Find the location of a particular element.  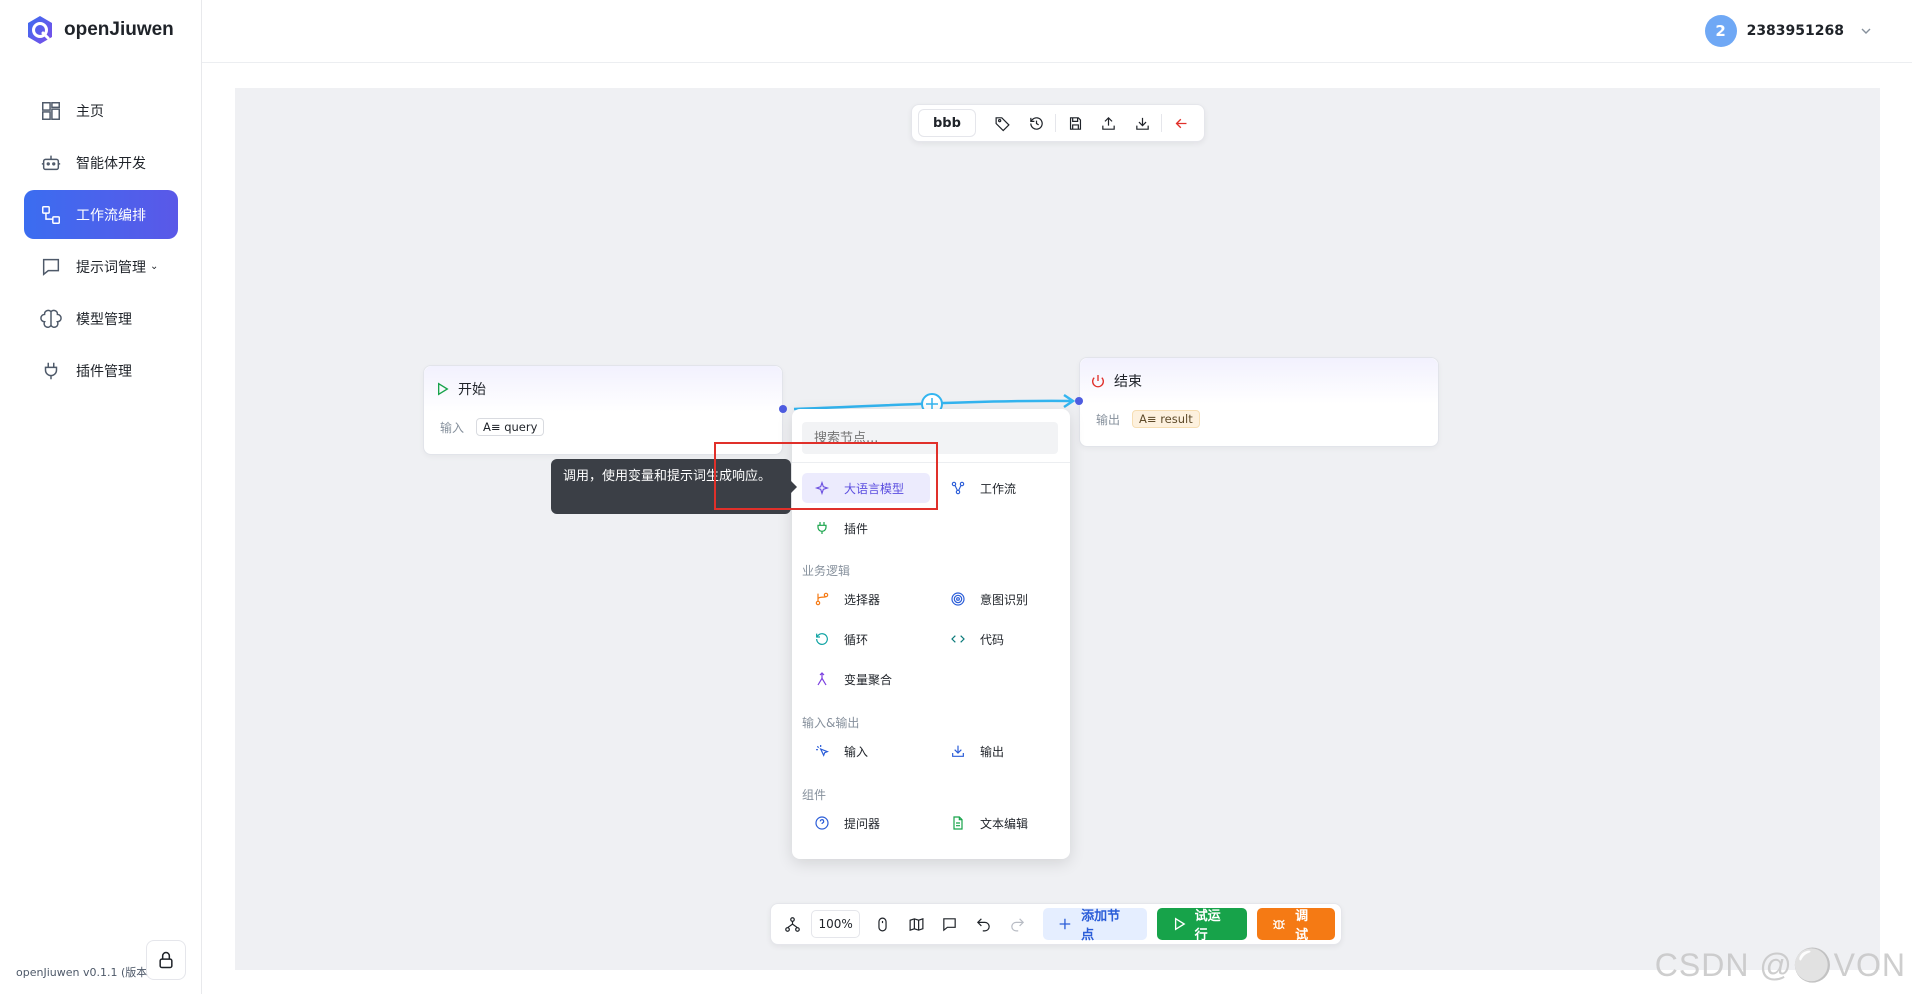

variable-name: query is located at coordinates (521, 427).